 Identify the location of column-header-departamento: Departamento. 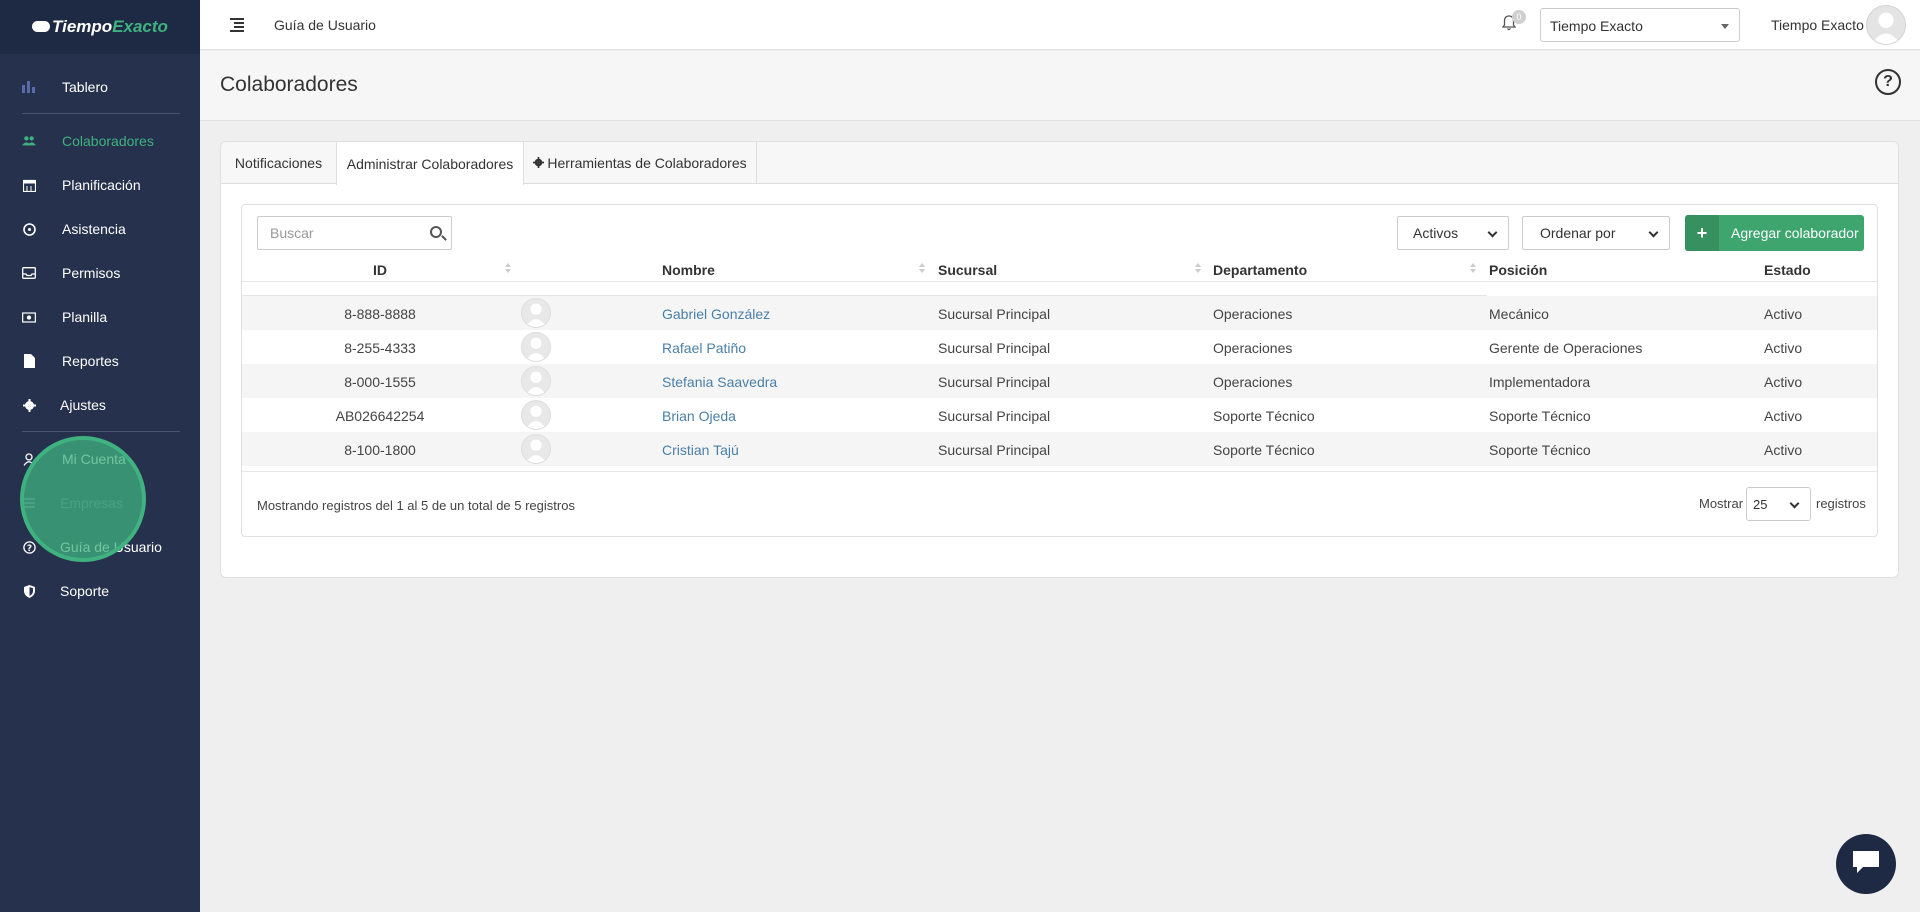
(1260, 270).